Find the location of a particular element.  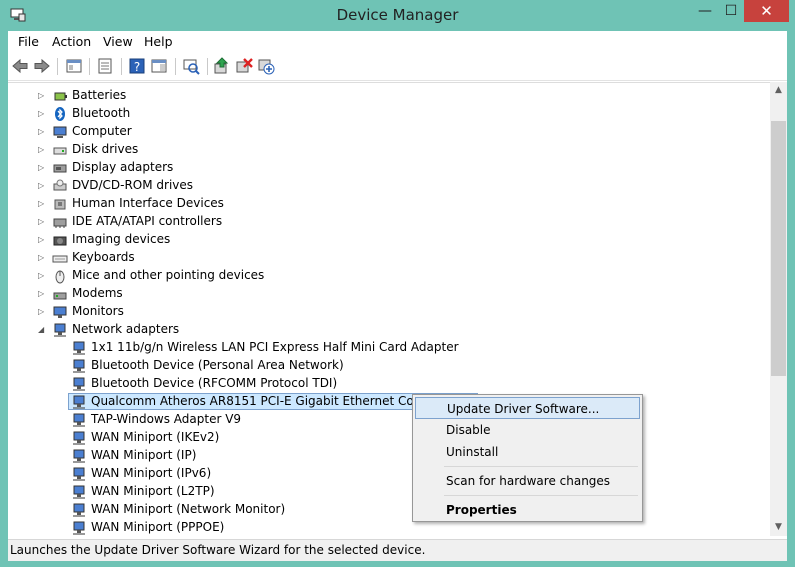

scroll-up-arrow-icon: ▲ is located at coordinates (778, 90).